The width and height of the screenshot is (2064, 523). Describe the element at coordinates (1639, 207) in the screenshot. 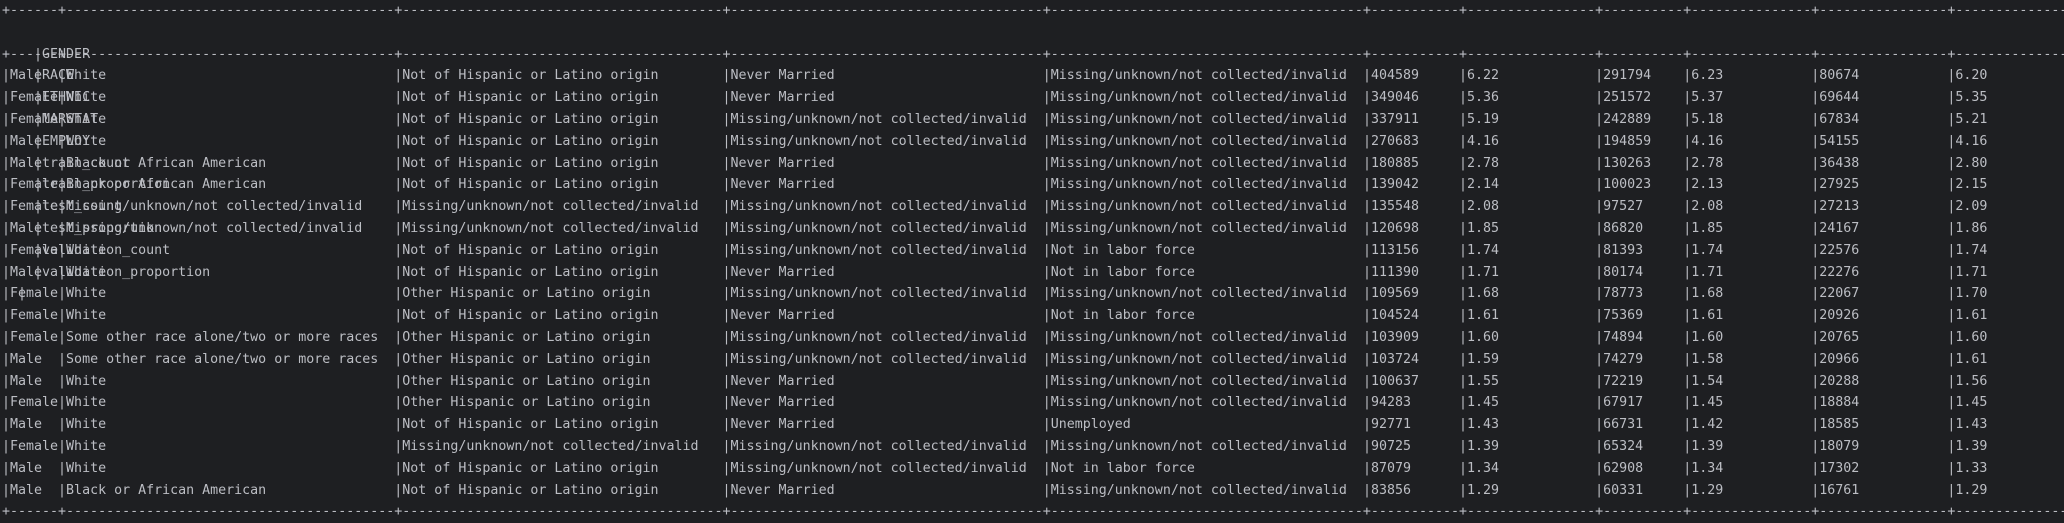

I see `table-cell-test-count: |97527` at that location.